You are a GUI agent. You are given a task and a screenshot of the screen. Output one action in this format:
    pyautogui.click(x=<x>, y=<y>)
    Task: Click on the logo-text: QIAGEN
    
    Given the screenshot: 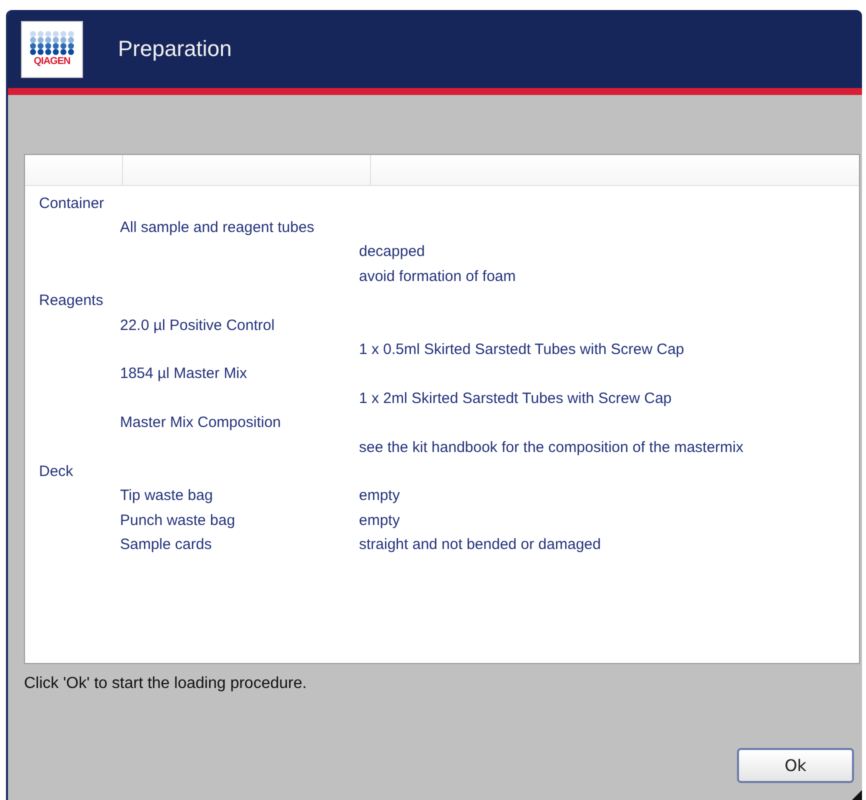 What is the action you would take?
    pyautogui.click(x=52, y=61)
    